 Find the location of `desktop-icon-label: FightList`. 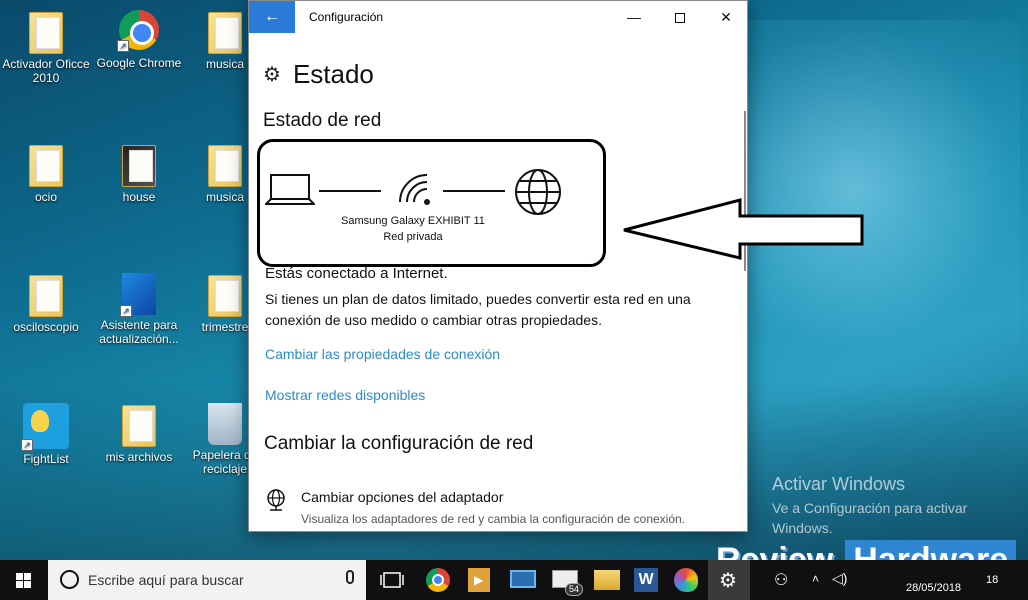

desktop-icon-label: FightList is located at coordinates (46, 459).